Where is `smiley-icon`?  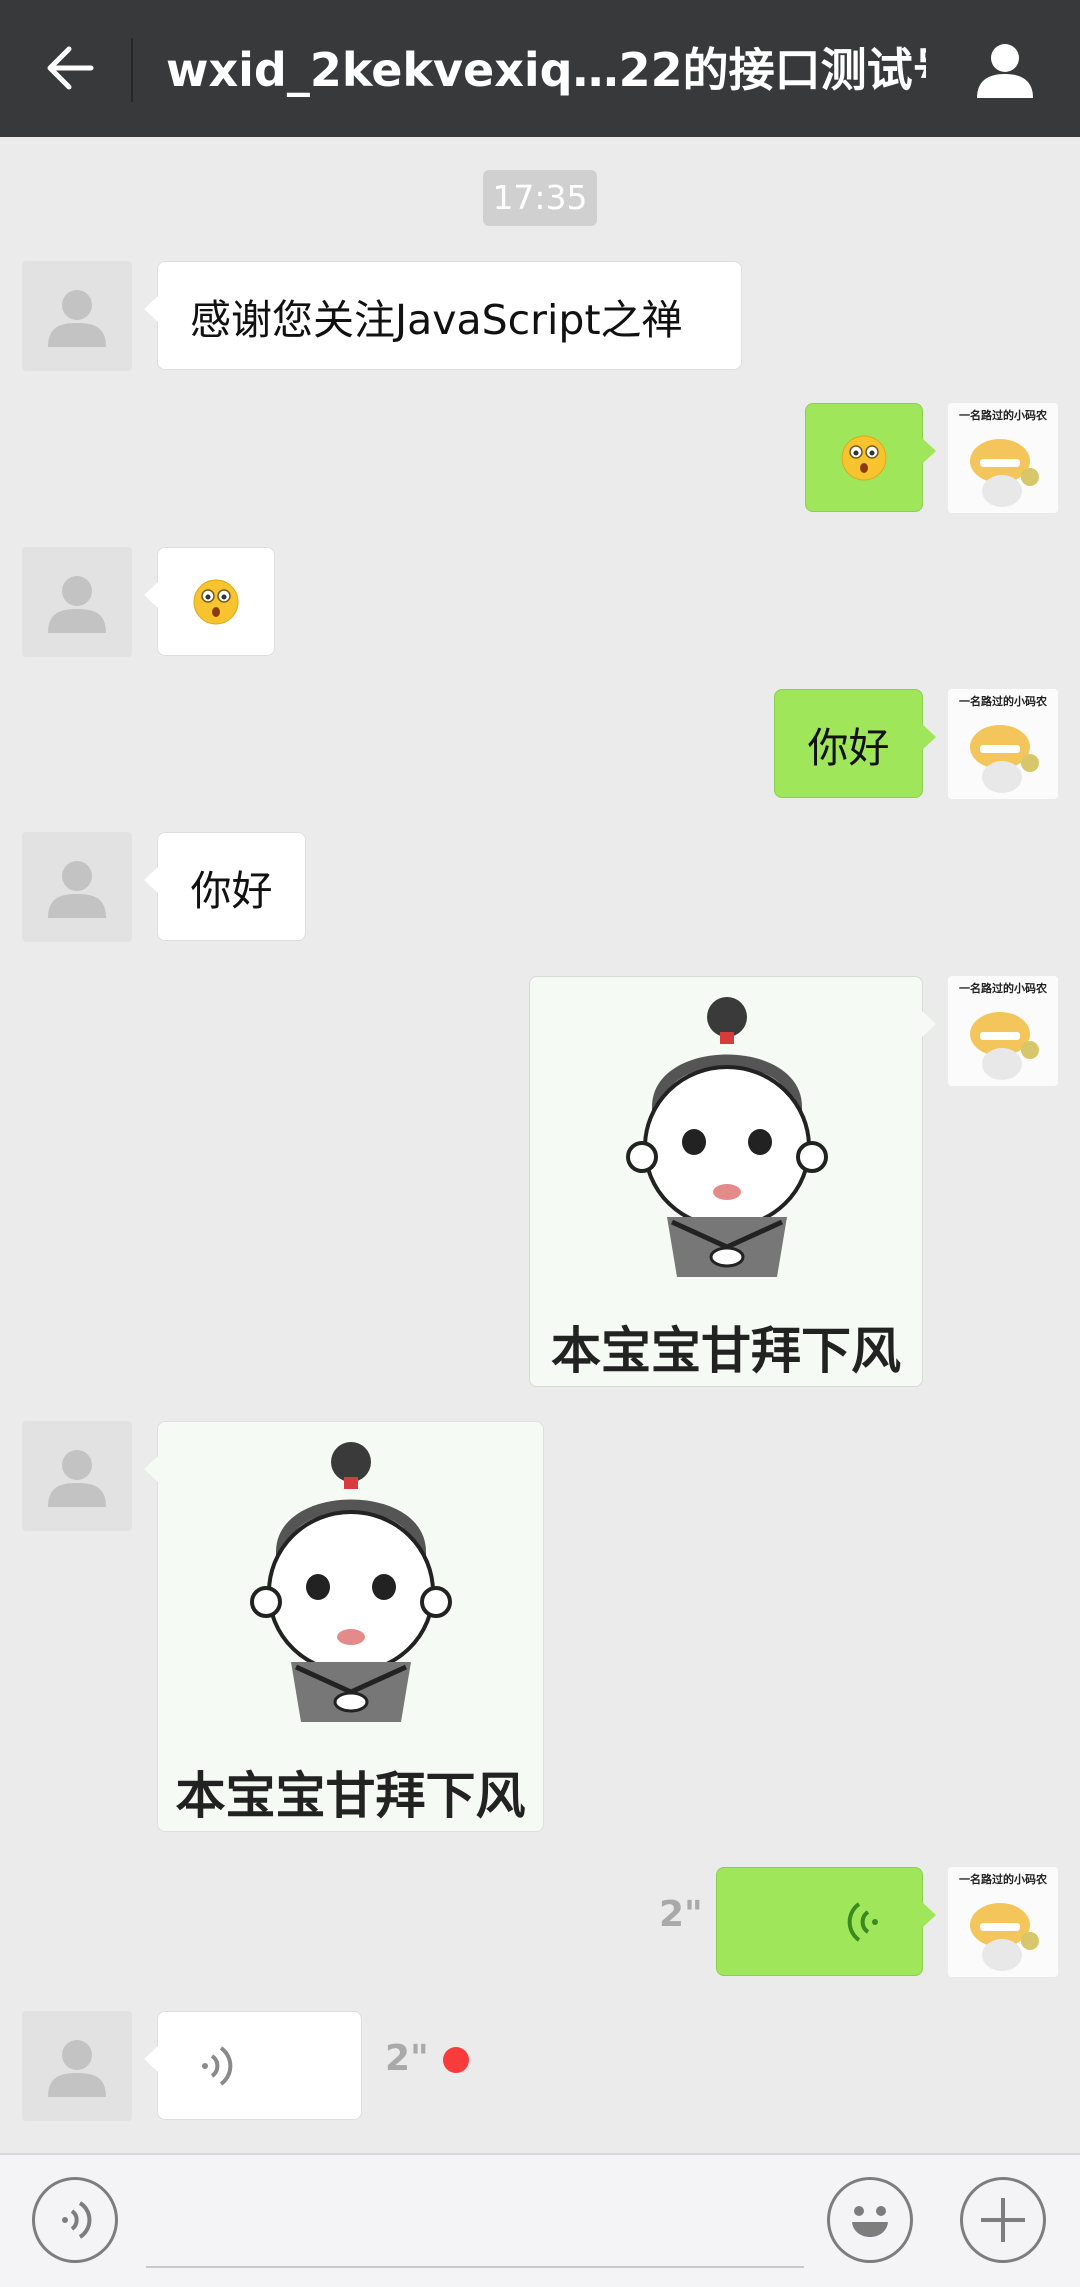
smiley-icon is located at coordinates (870, 2221).